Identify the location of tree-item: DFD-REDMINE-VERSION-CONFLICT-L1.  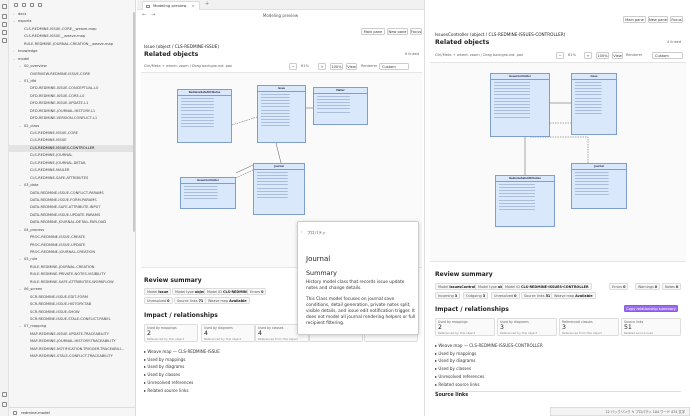
(72, 118).